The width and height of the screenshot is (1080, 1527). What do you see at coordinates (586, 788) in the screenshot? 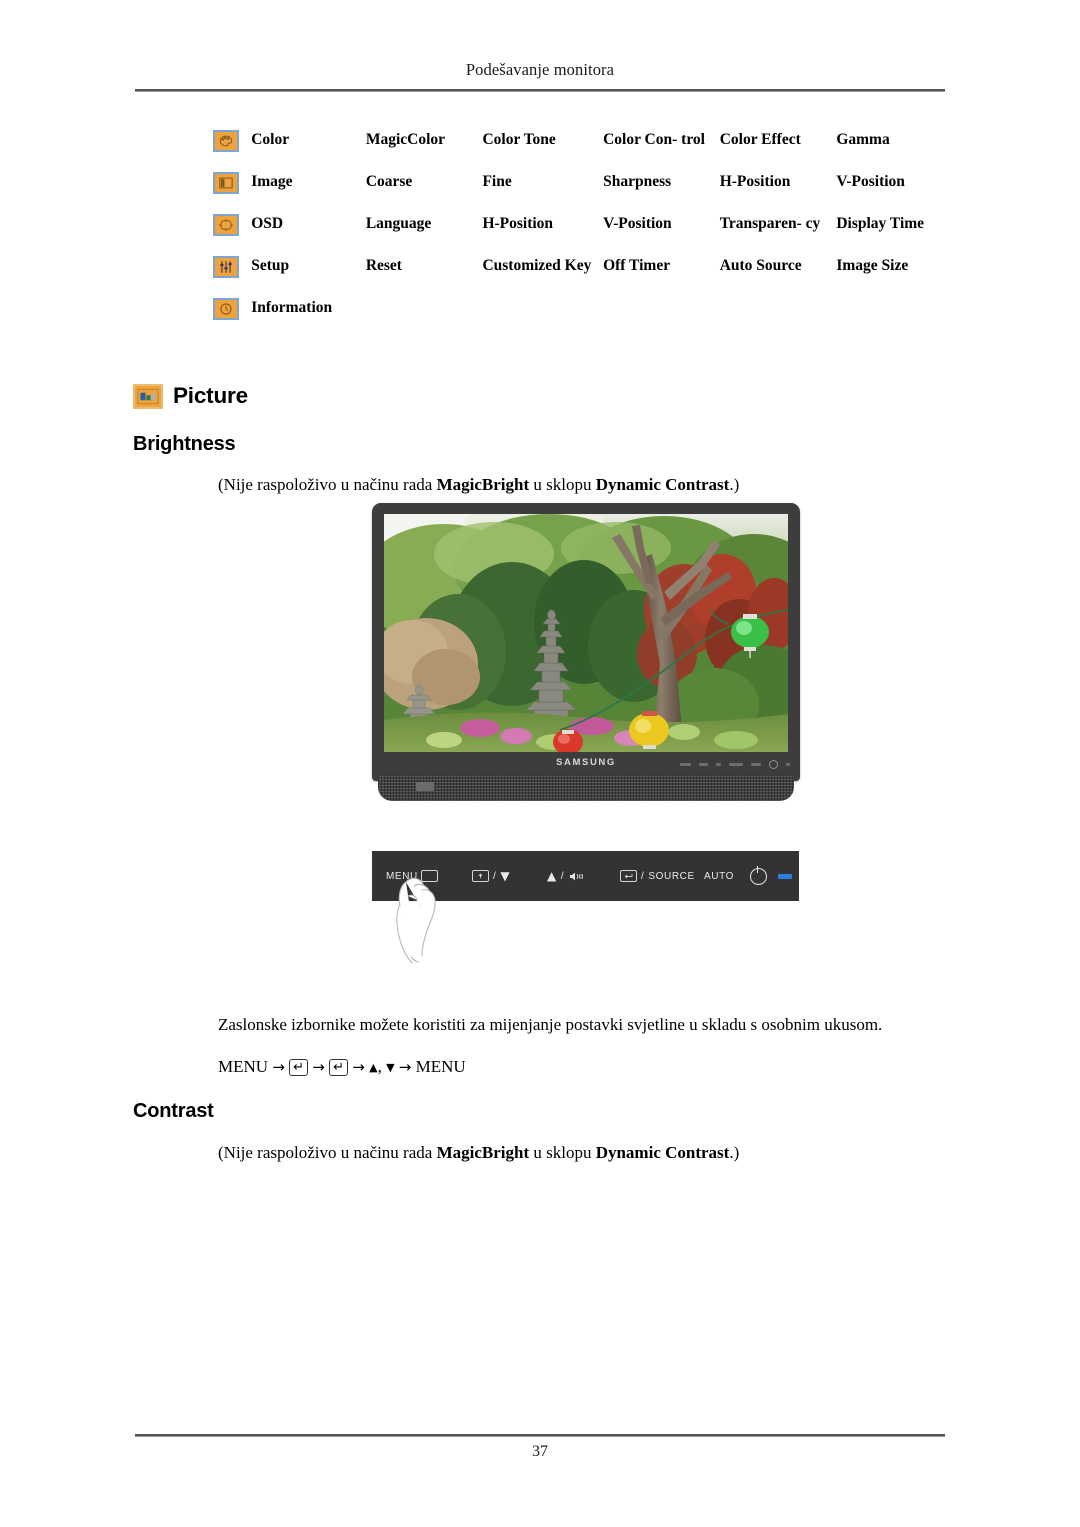
I see `monitor-stand-base` at bounding box center [586, 788].